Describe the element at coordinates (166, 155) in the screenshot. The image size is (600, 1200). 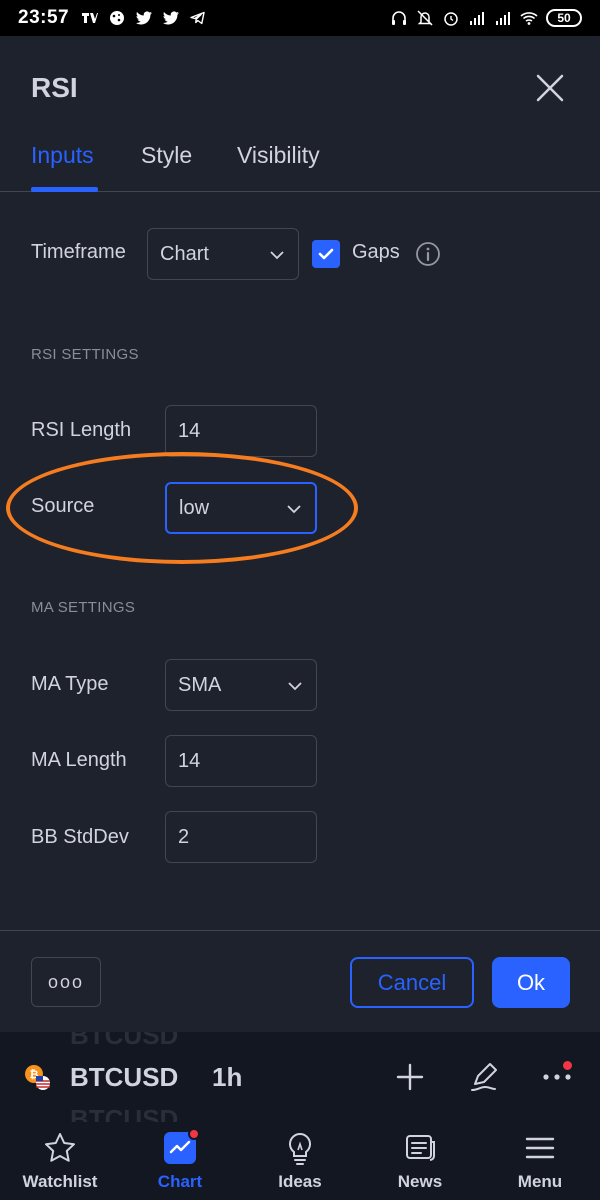
I see `tab-style: Style` at that location.